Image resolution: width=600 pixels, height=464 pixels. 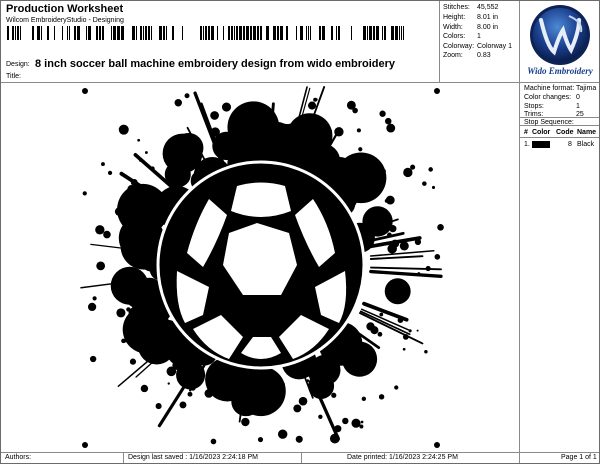 What do you see at coordinates (18, 64) in the screenshot?
I see `design-label: Design:` at bounding box center [18, 64].